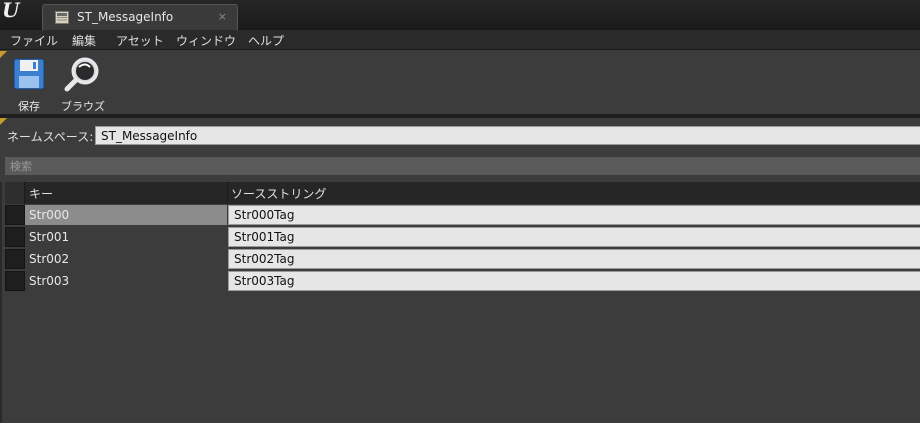 The width and height of the screenshot is (920, 423). What do you see at coordinates (462, 166) in the screenshot?
I see `search-input: 検索` at bounding box center [462, 166].